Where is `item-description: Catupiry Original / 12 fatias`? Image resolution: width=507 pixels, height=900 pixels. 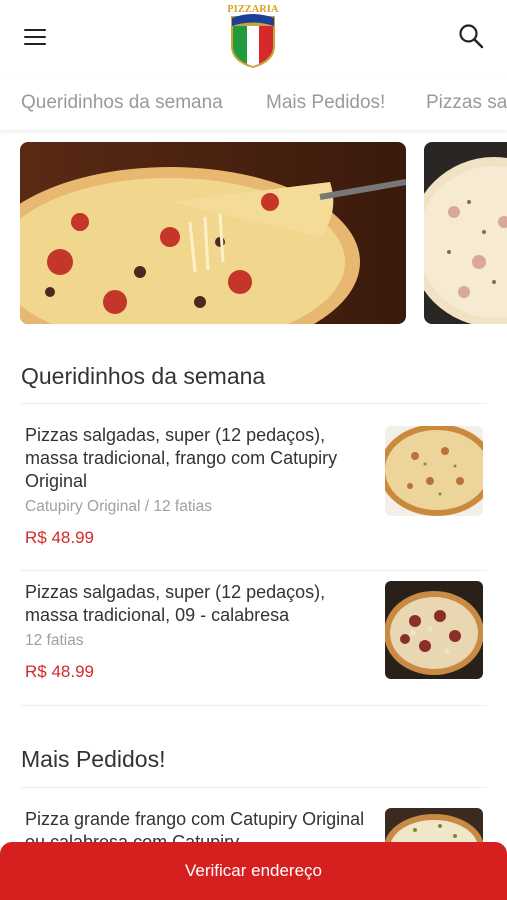
item-description: Catupiry Original / 12 fatias is located at coordinates (118, 506).